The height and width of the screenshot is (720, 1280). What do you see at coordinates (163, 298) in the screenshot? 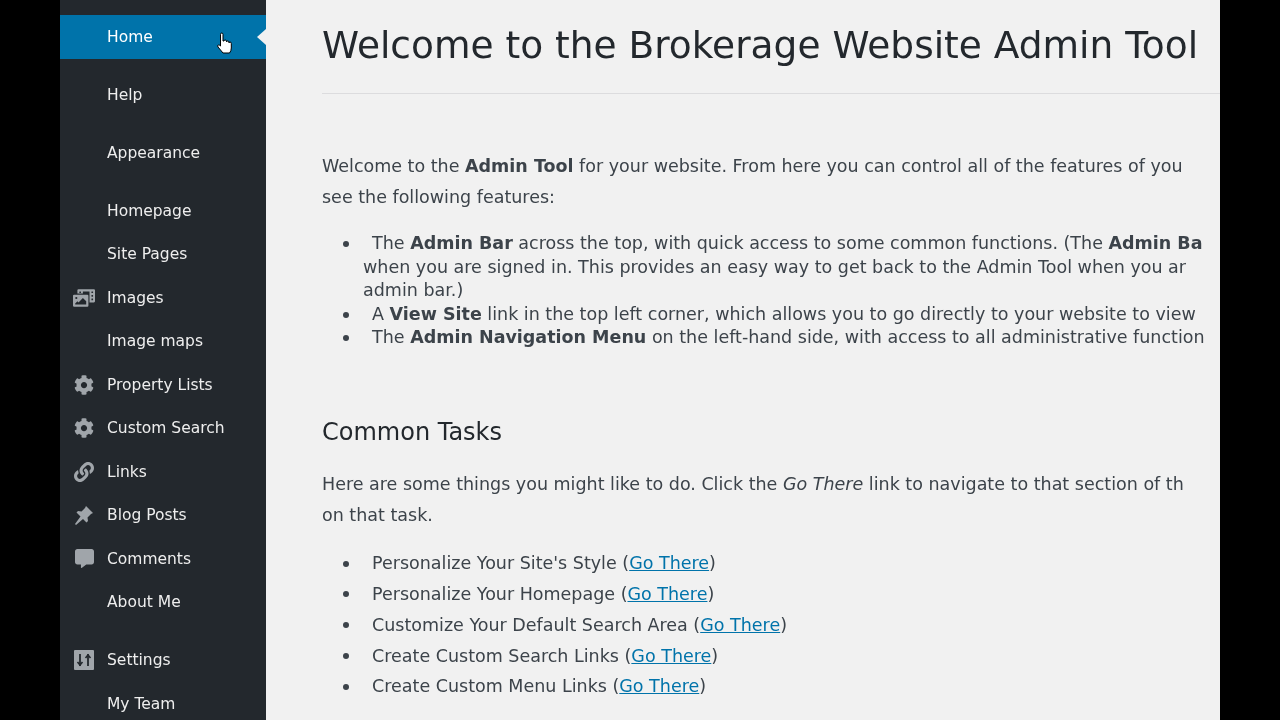
I see `sidebar-item: Images` at bounding box center [163, 298].